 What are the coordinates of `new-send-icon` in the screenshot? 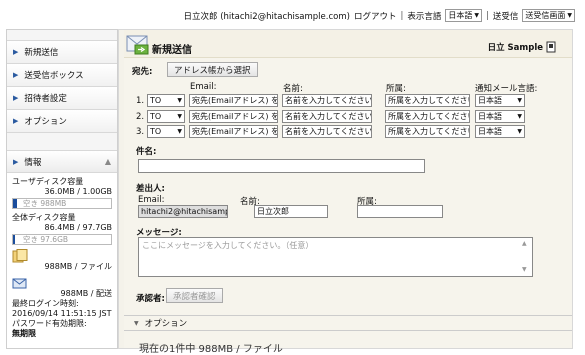 It's located at (137, 45).